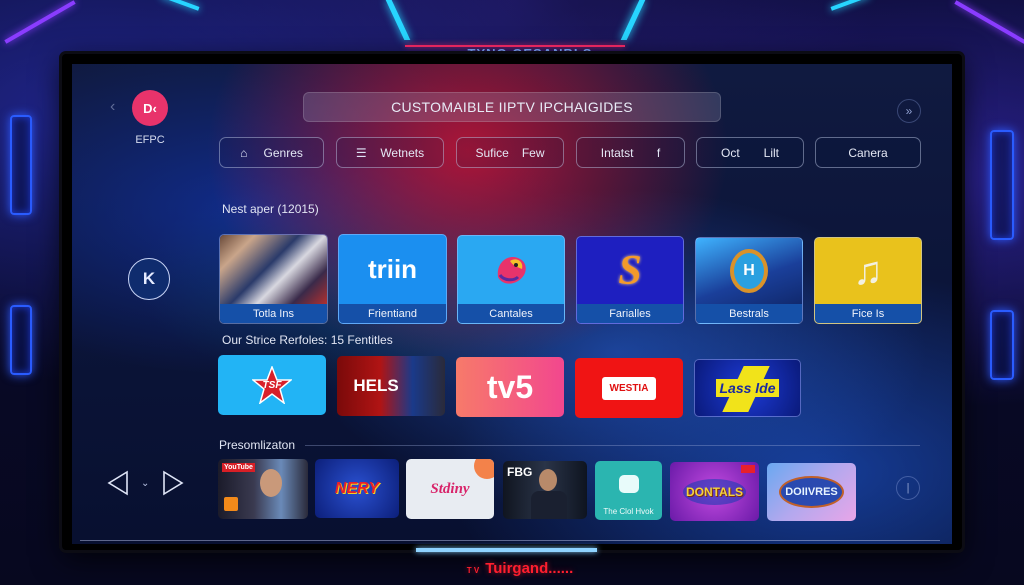 The height and width of the screenshot is (585, 1024). Describe the element at coordinates (750, 152) in the screenshot. I see `filter-oct: Oct Lilt` at that location.